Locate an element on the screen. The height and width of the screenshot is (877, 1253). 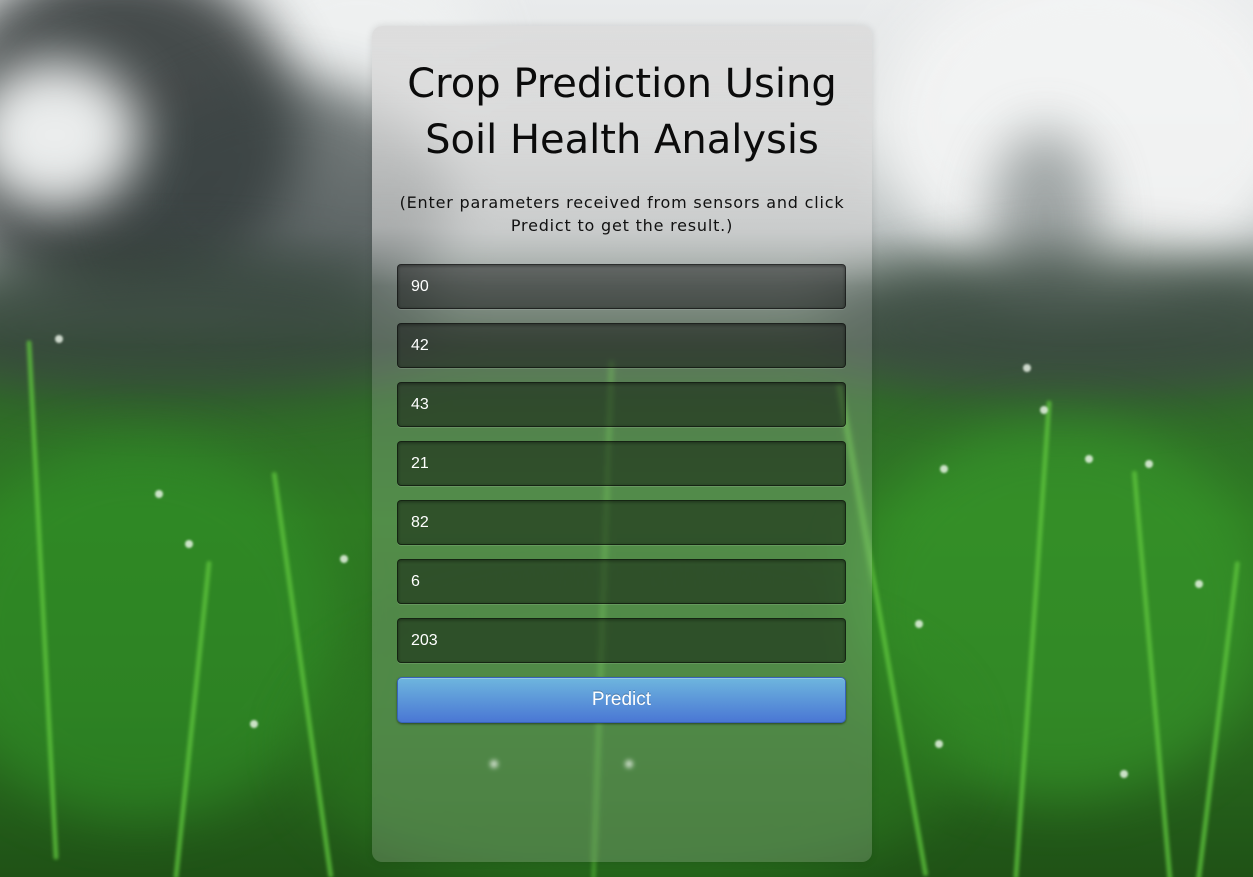
predict-button: Predict is located at coordinates (621, 700).